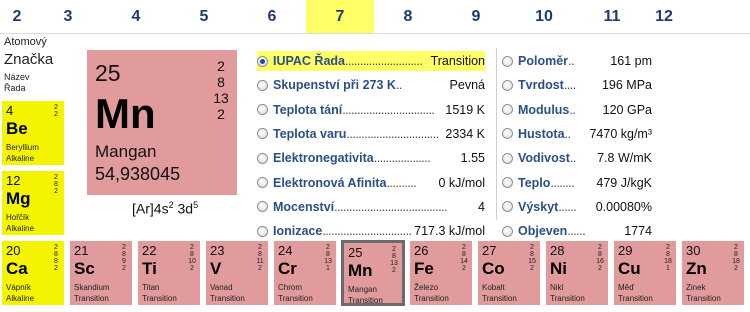 Image resolution: width=750 pixels, height=312 pixels. Describe the element at coordinates (362, 289) in the screenshot. I see `element-name: Mangan` at that location.